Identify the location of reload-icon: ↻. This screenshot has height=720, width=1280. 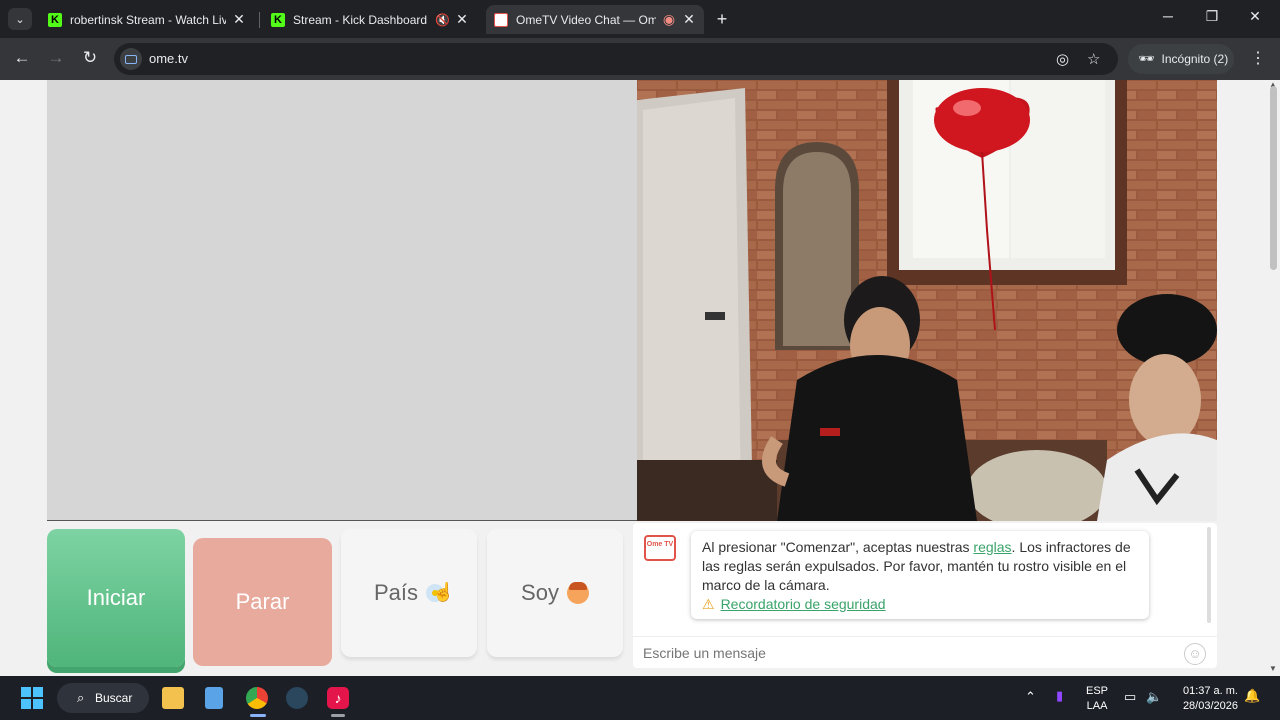
(90, 58).